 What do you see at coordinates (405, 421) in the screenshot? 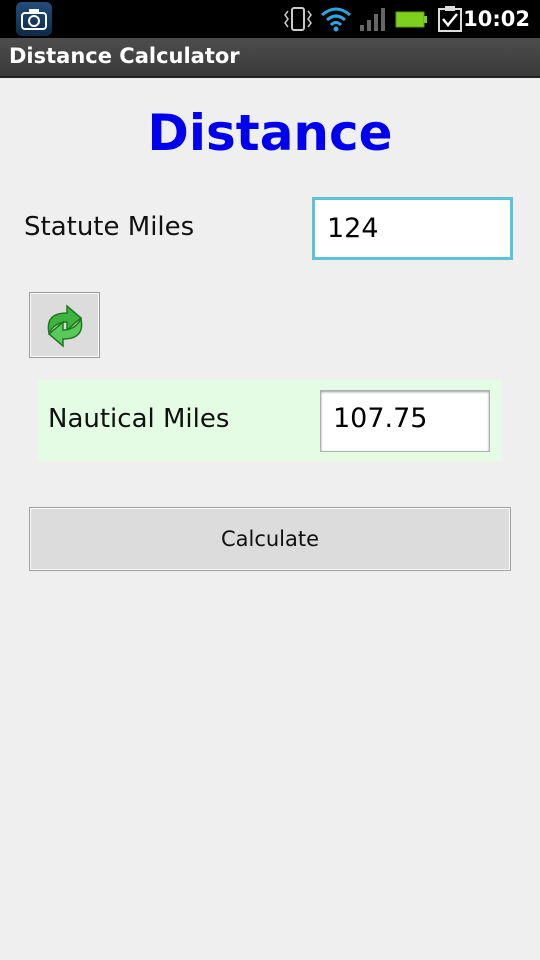
I see `nautical-miles-input: 107.75` at bounding box center [405, 421].